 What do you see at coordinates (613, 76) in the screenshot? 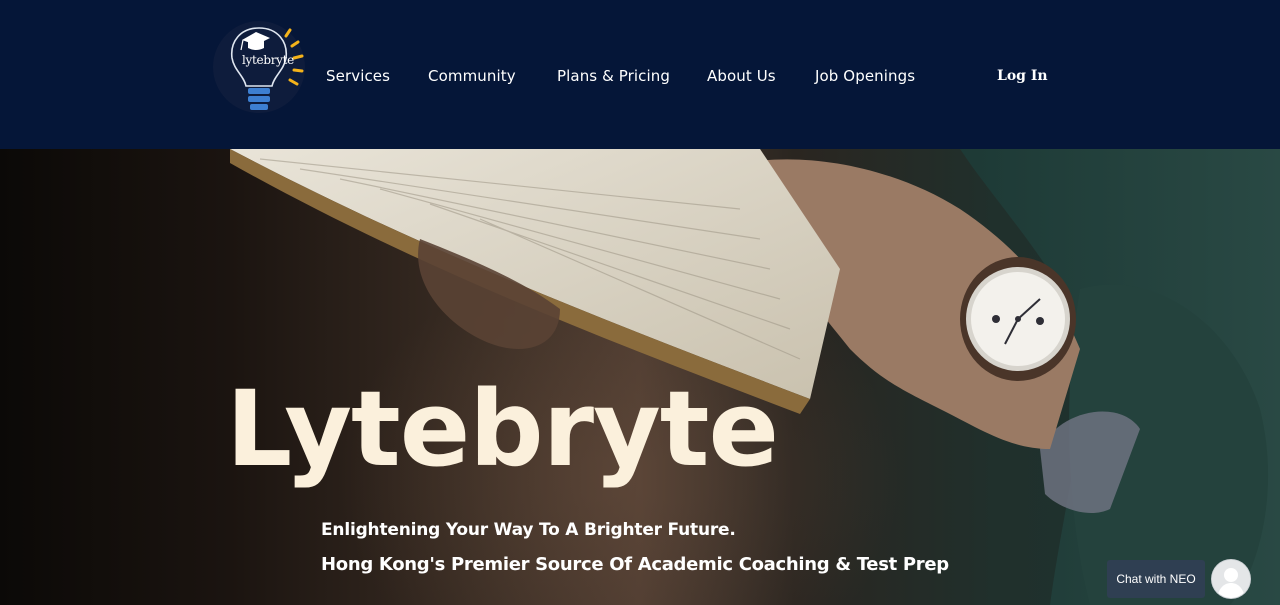
I see `nav-plans-pricing: Plans & Pricing` at bounding box center [613, 76].